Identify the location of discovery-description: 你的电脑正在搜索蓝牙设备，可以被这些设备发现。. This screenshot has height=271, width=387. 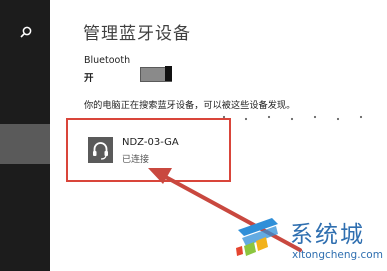
(190, 105).